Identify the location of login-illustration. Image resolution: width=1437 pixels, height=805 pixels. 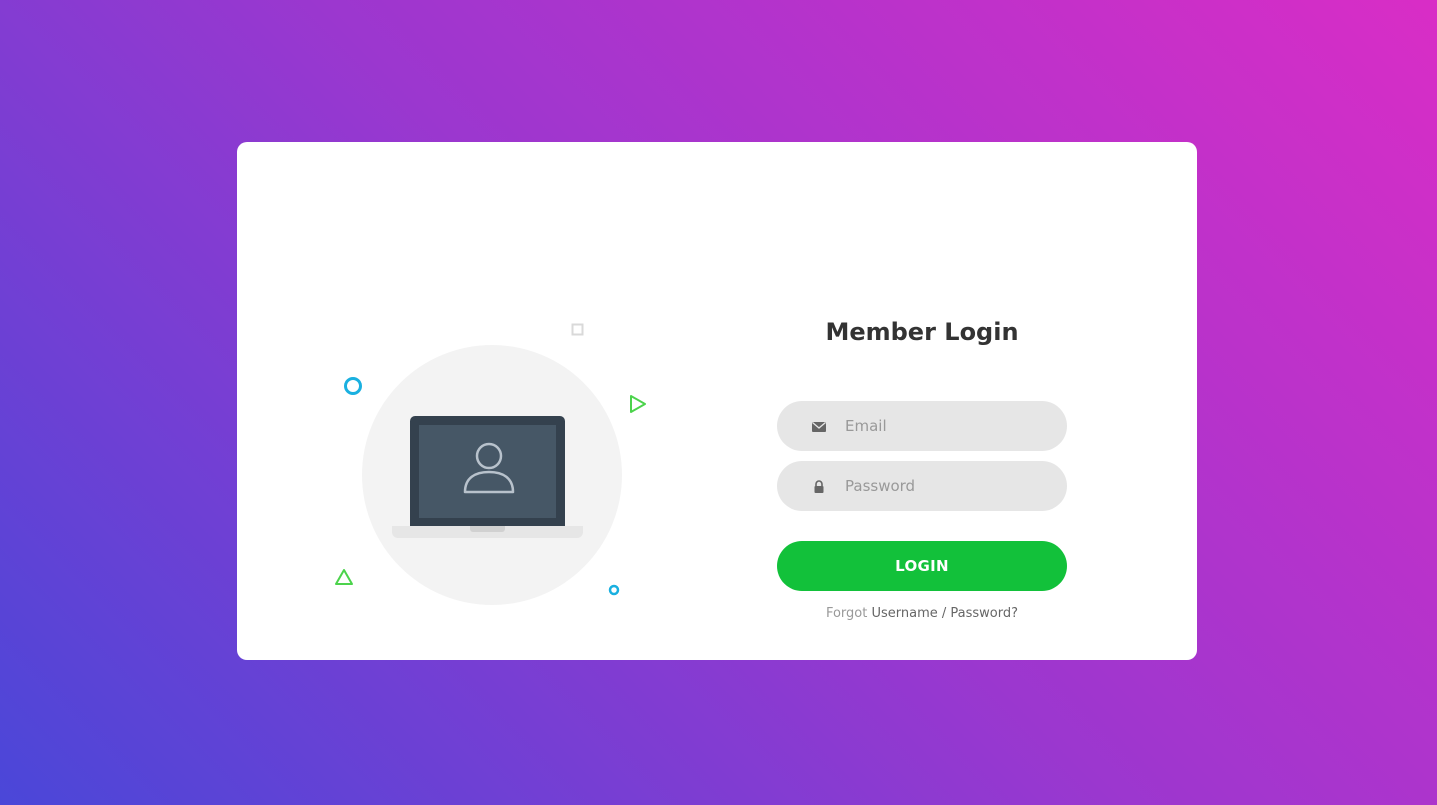
(497, 470).